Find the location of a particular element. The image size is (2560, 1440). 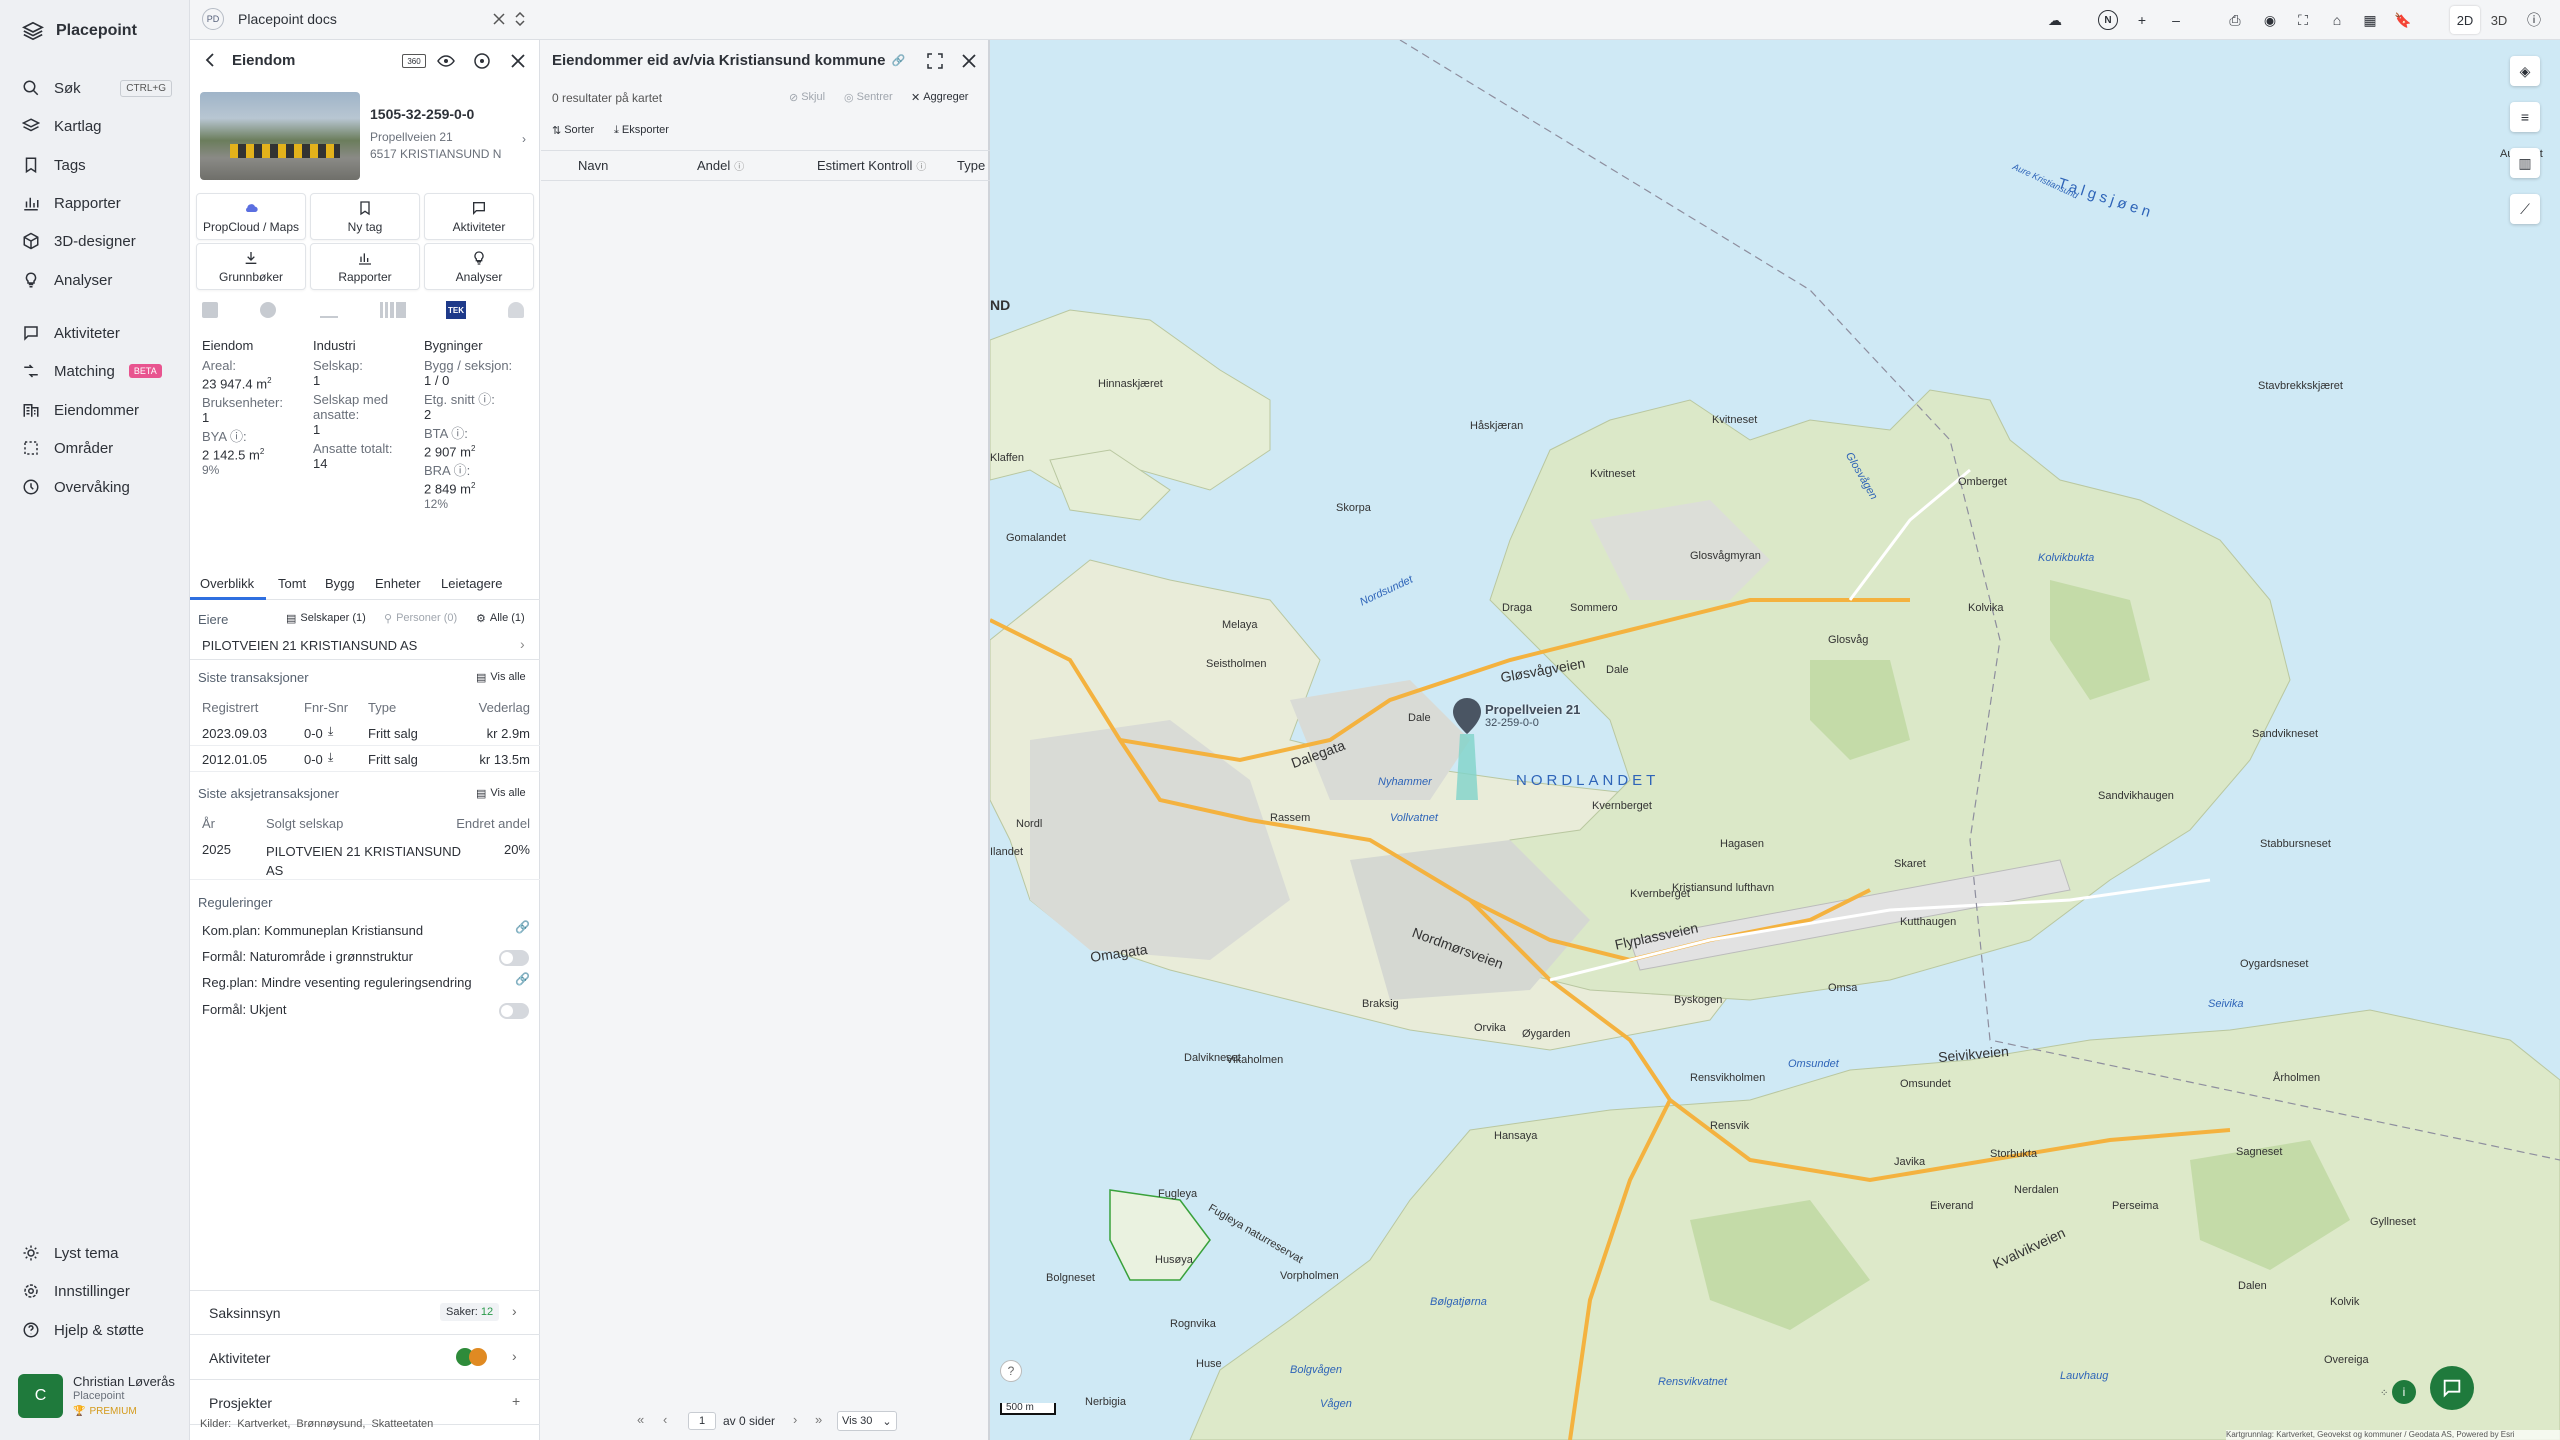

nav-theme: Lyst tema is located at coordinates (70, 1253).